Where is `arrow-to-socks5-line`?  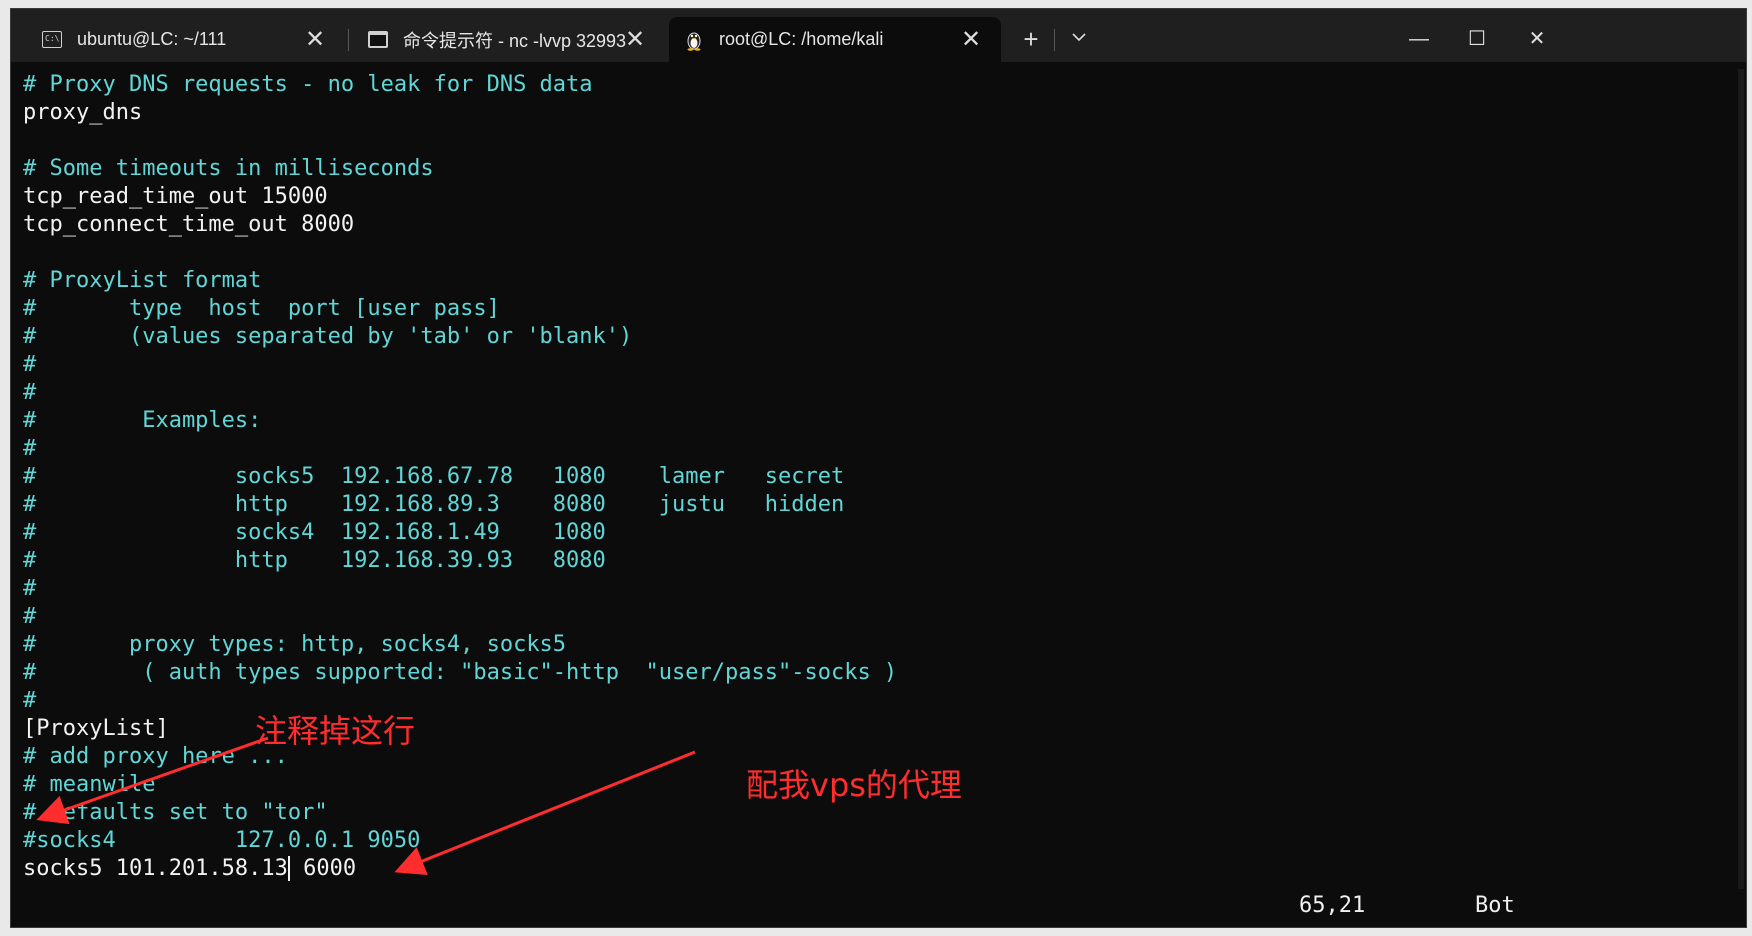 arrow-to-socks5-line is located at coordinates (545, 813).